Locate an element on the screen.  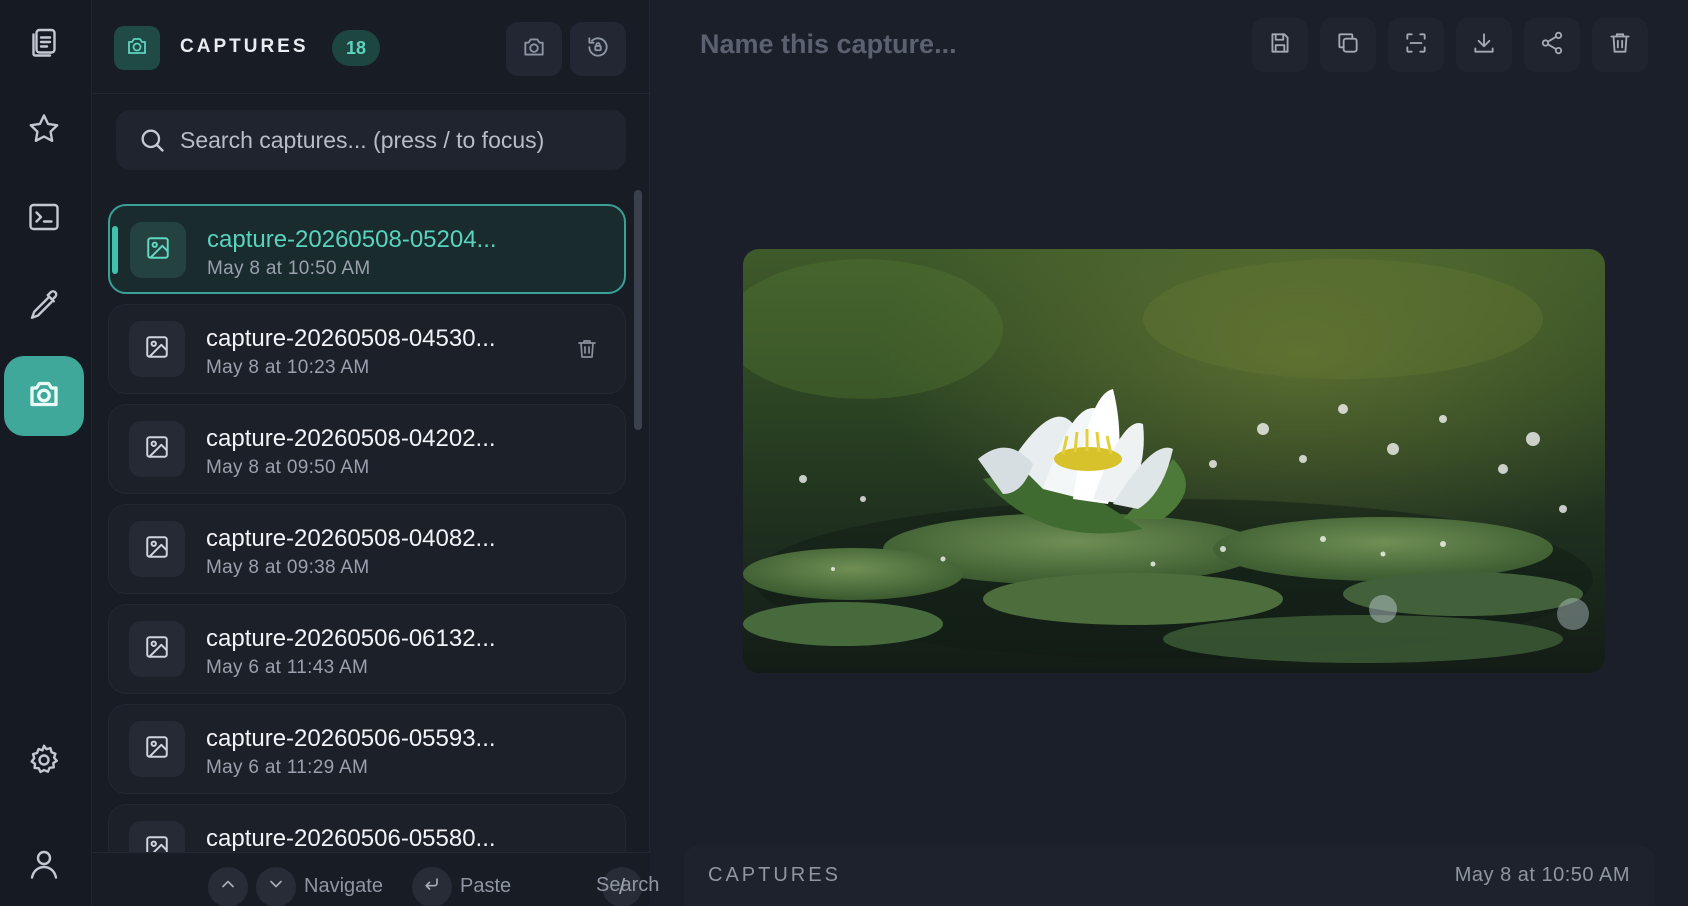
captures-logo is located at coordinates (137, 48).